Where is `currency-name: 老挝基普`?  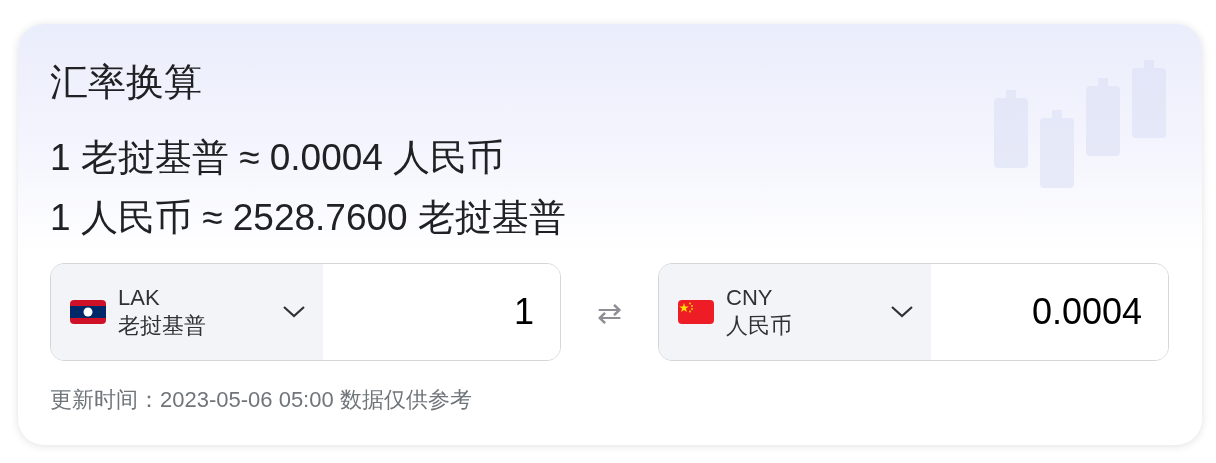 currency-name: 老挝基普 is located at coordinates (162, 326).